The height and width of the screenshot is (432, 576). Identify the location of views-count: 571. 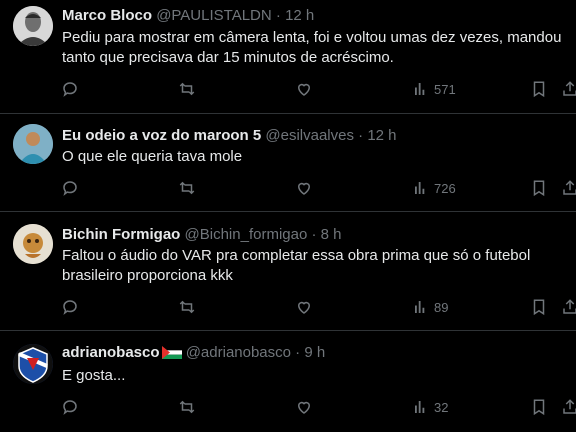
(445, 89).